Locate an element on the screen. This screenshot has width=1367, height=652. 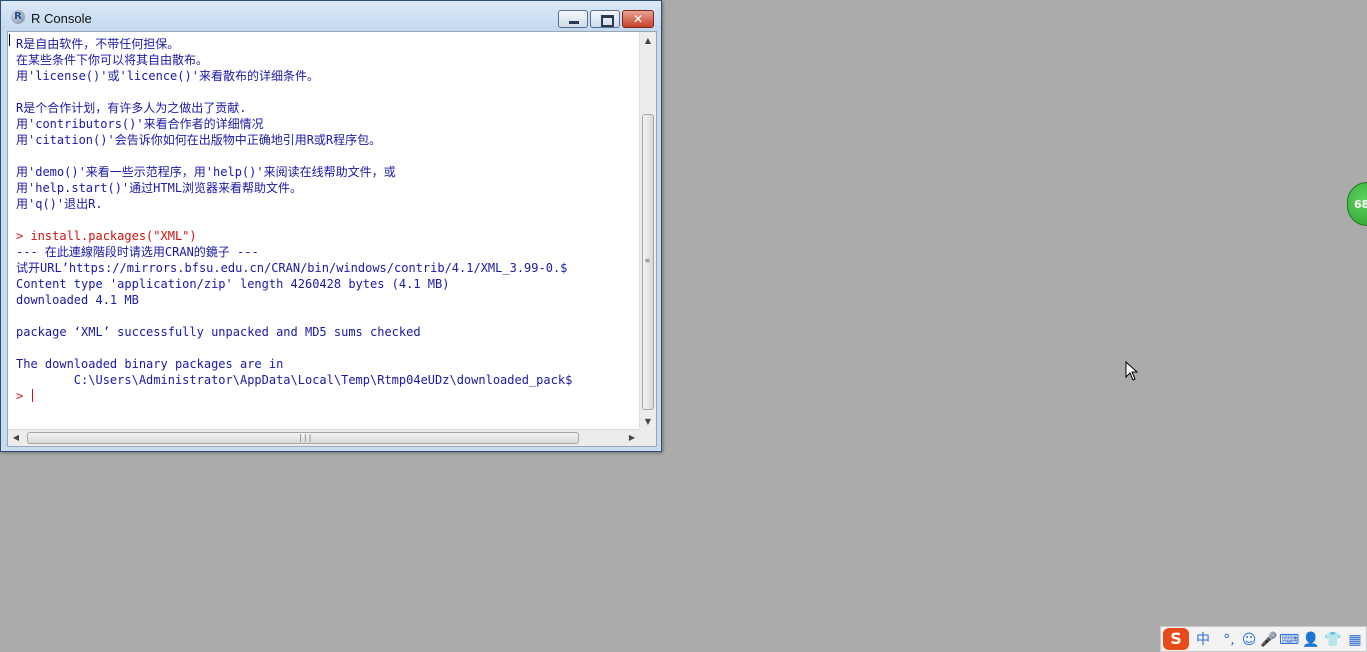
grip-icon: ||| is located at coordinates (305, 437).